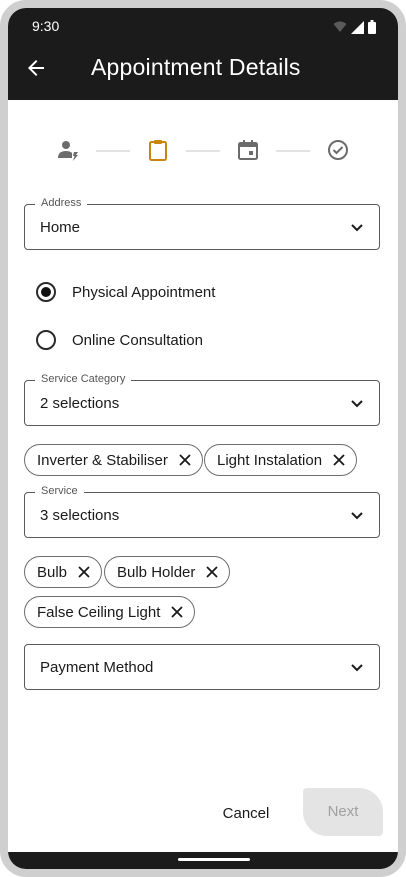  Describe the element at coordinates (248, 150) in the screenshot. I see `calendar-icon` at that location.